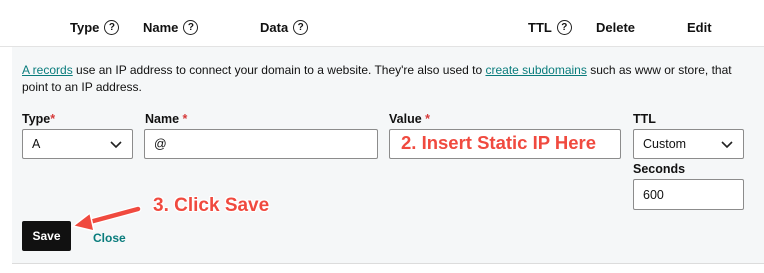 This screenshot has width=764, height=273. I want to click on header-col-ttl: TTL ?, so click(550, 27).